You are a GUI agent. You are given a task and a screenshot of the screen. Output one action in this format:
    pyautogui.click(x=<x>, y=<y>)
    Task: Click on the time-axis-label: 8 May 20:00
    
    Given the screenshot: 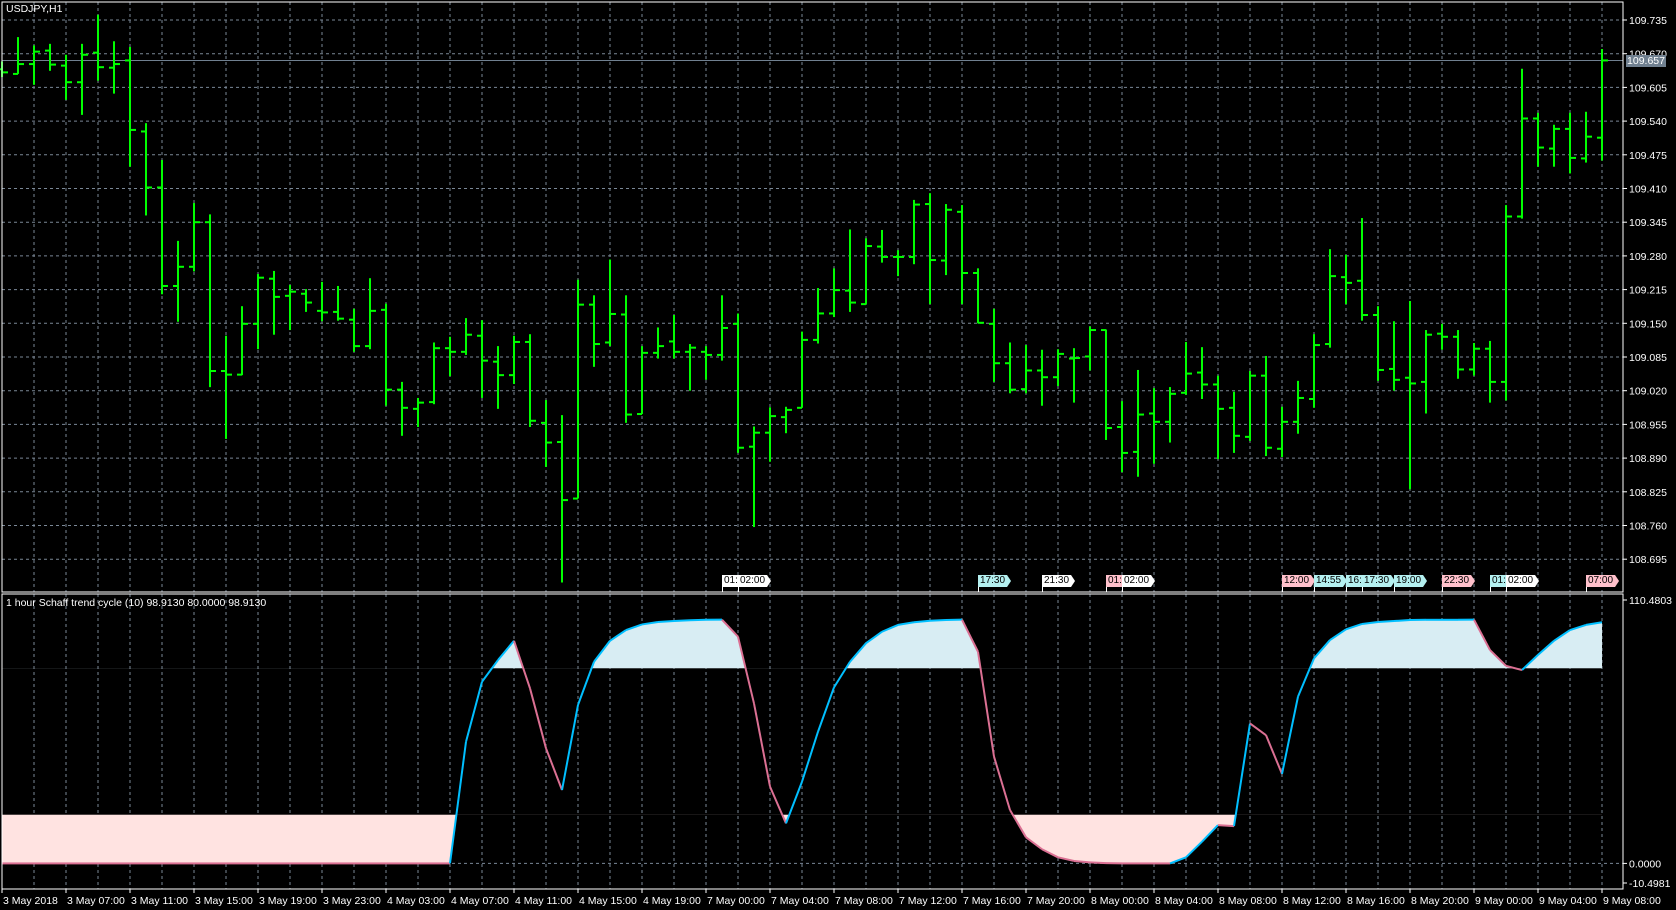 What is the action you would take?
    pyautogui.click(x=1440, y=901)
    